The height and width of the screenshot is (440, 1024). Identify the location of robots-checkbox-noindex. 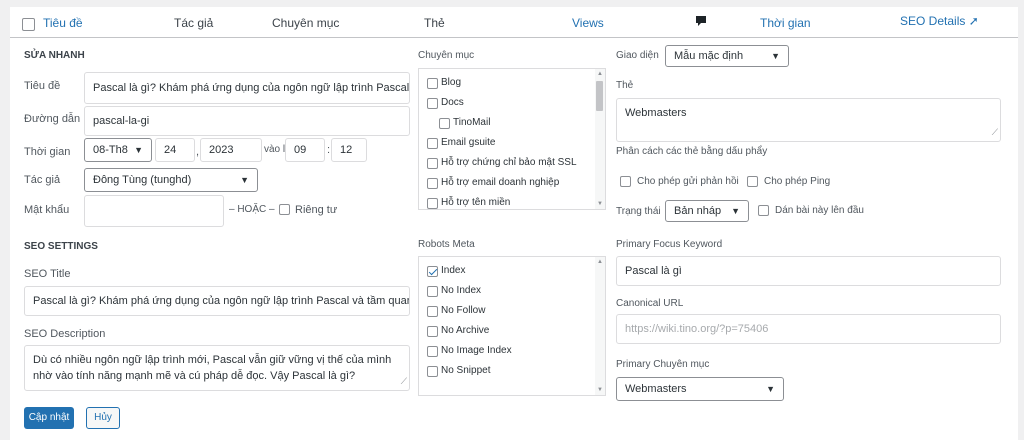
(432, 291).